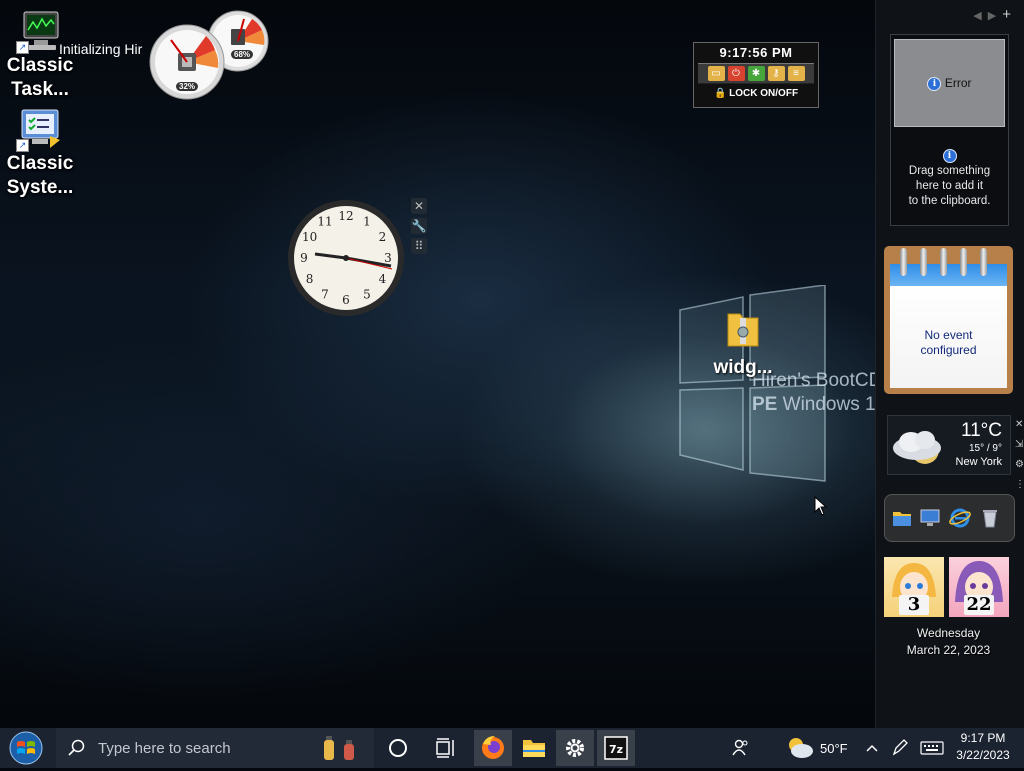 Image resolution: width=1024 pixels, height=771 pixels. Describe the element at coordinates (756, 52) in the screenshot. I see `widget-time: 9:17:56 PM` at that location.